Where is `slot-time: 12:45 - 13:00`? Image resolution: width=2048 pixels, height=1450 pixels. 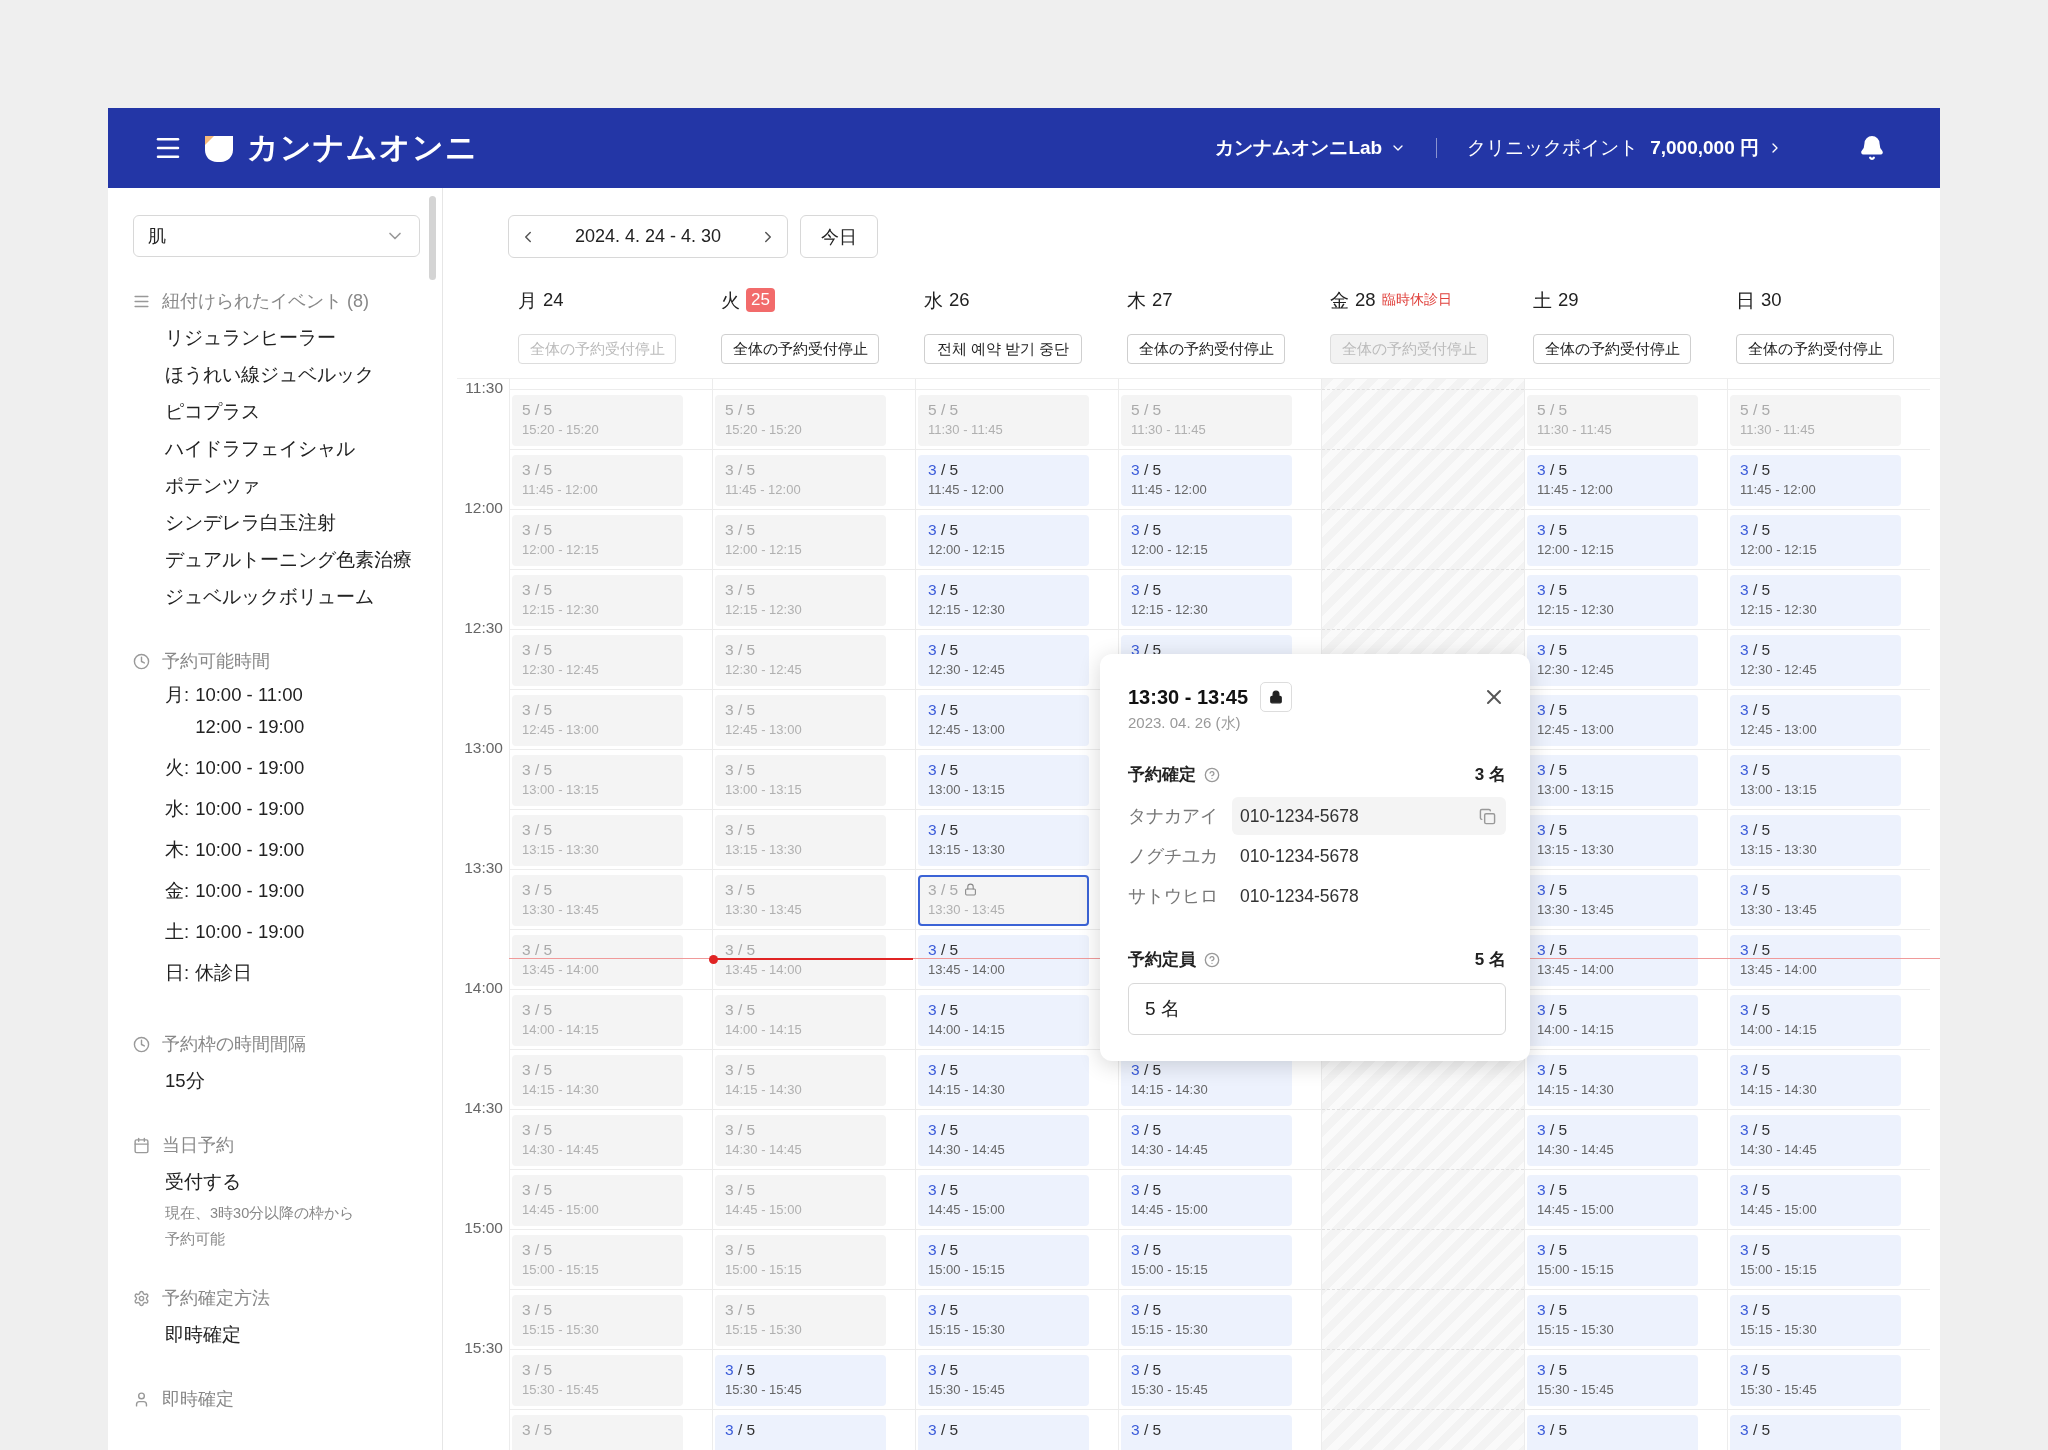 slot-time: 12:45 - 13:00 is located at coordinates (764, 729).